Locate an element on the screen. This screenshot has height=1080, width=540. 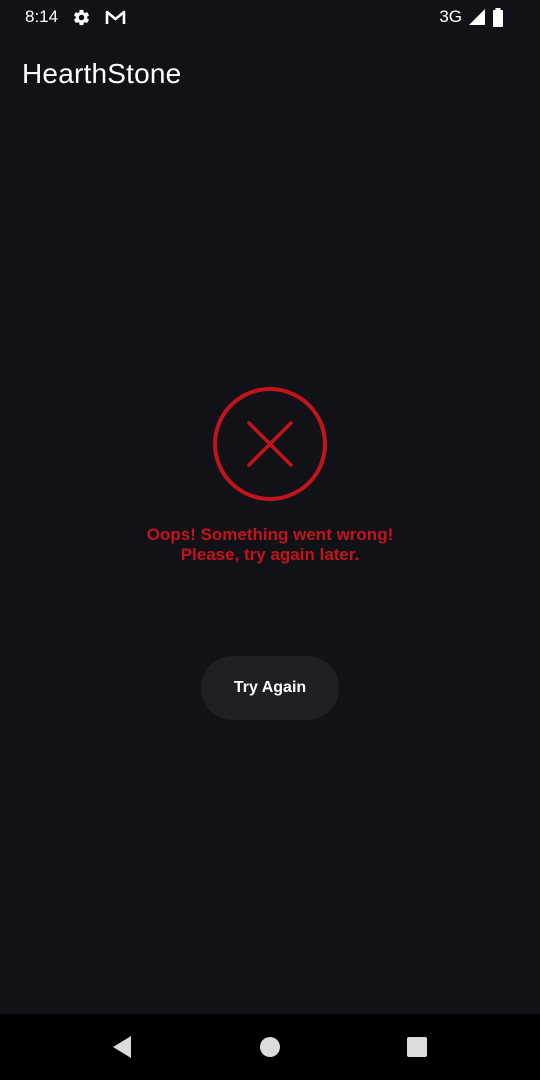
status-right: 3G is located at coordinates (471, 17).